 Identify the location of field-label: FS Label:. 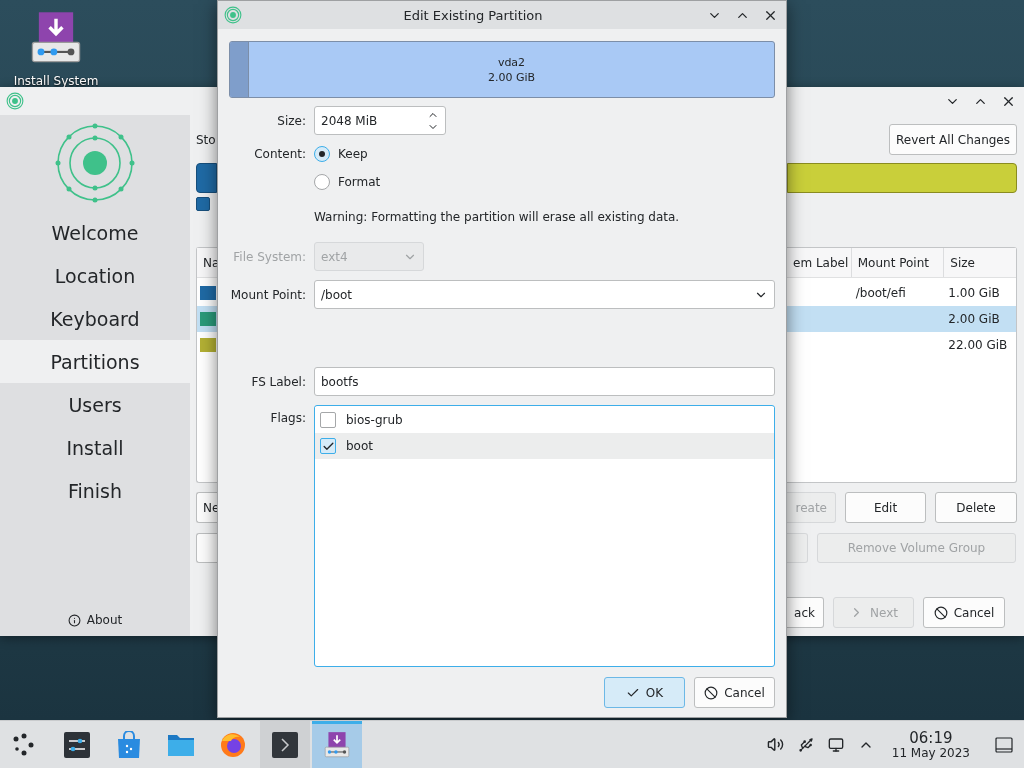
(278, 381).